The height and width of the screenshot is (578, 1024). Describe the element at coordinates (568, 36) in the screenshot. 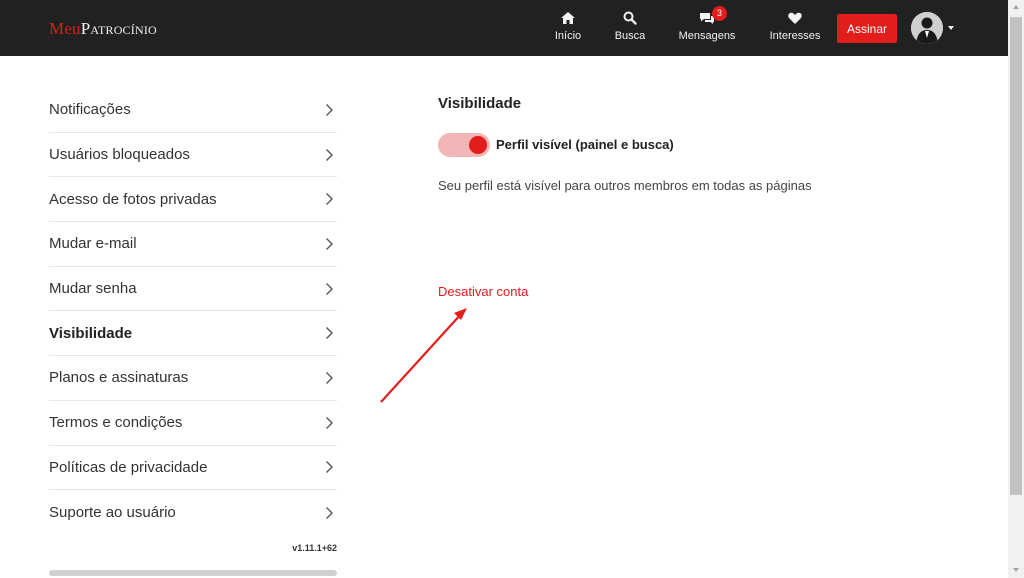

I see `nav-inicio-label: Início` at that location.